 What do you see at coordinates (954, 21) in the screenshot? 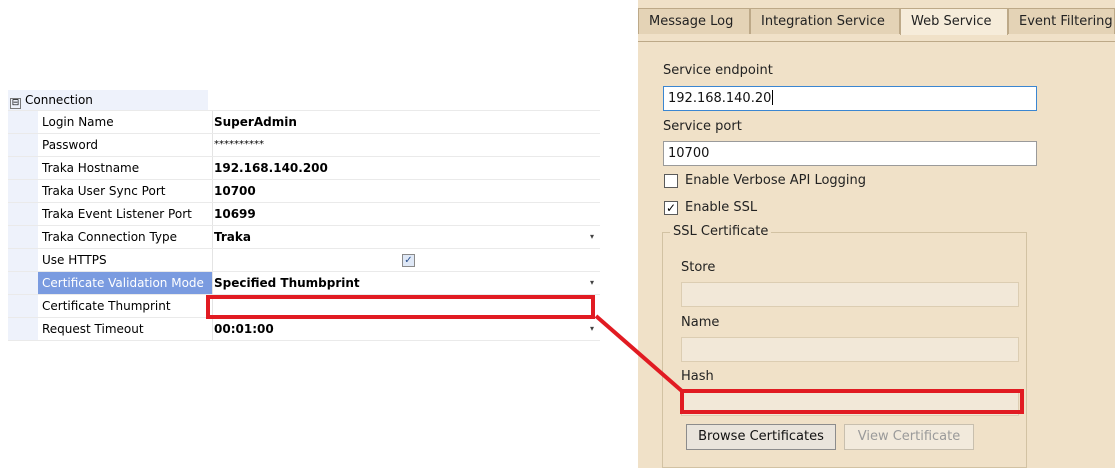
I see `tab-web-service: Web Service` at bounding box center [954, 21].